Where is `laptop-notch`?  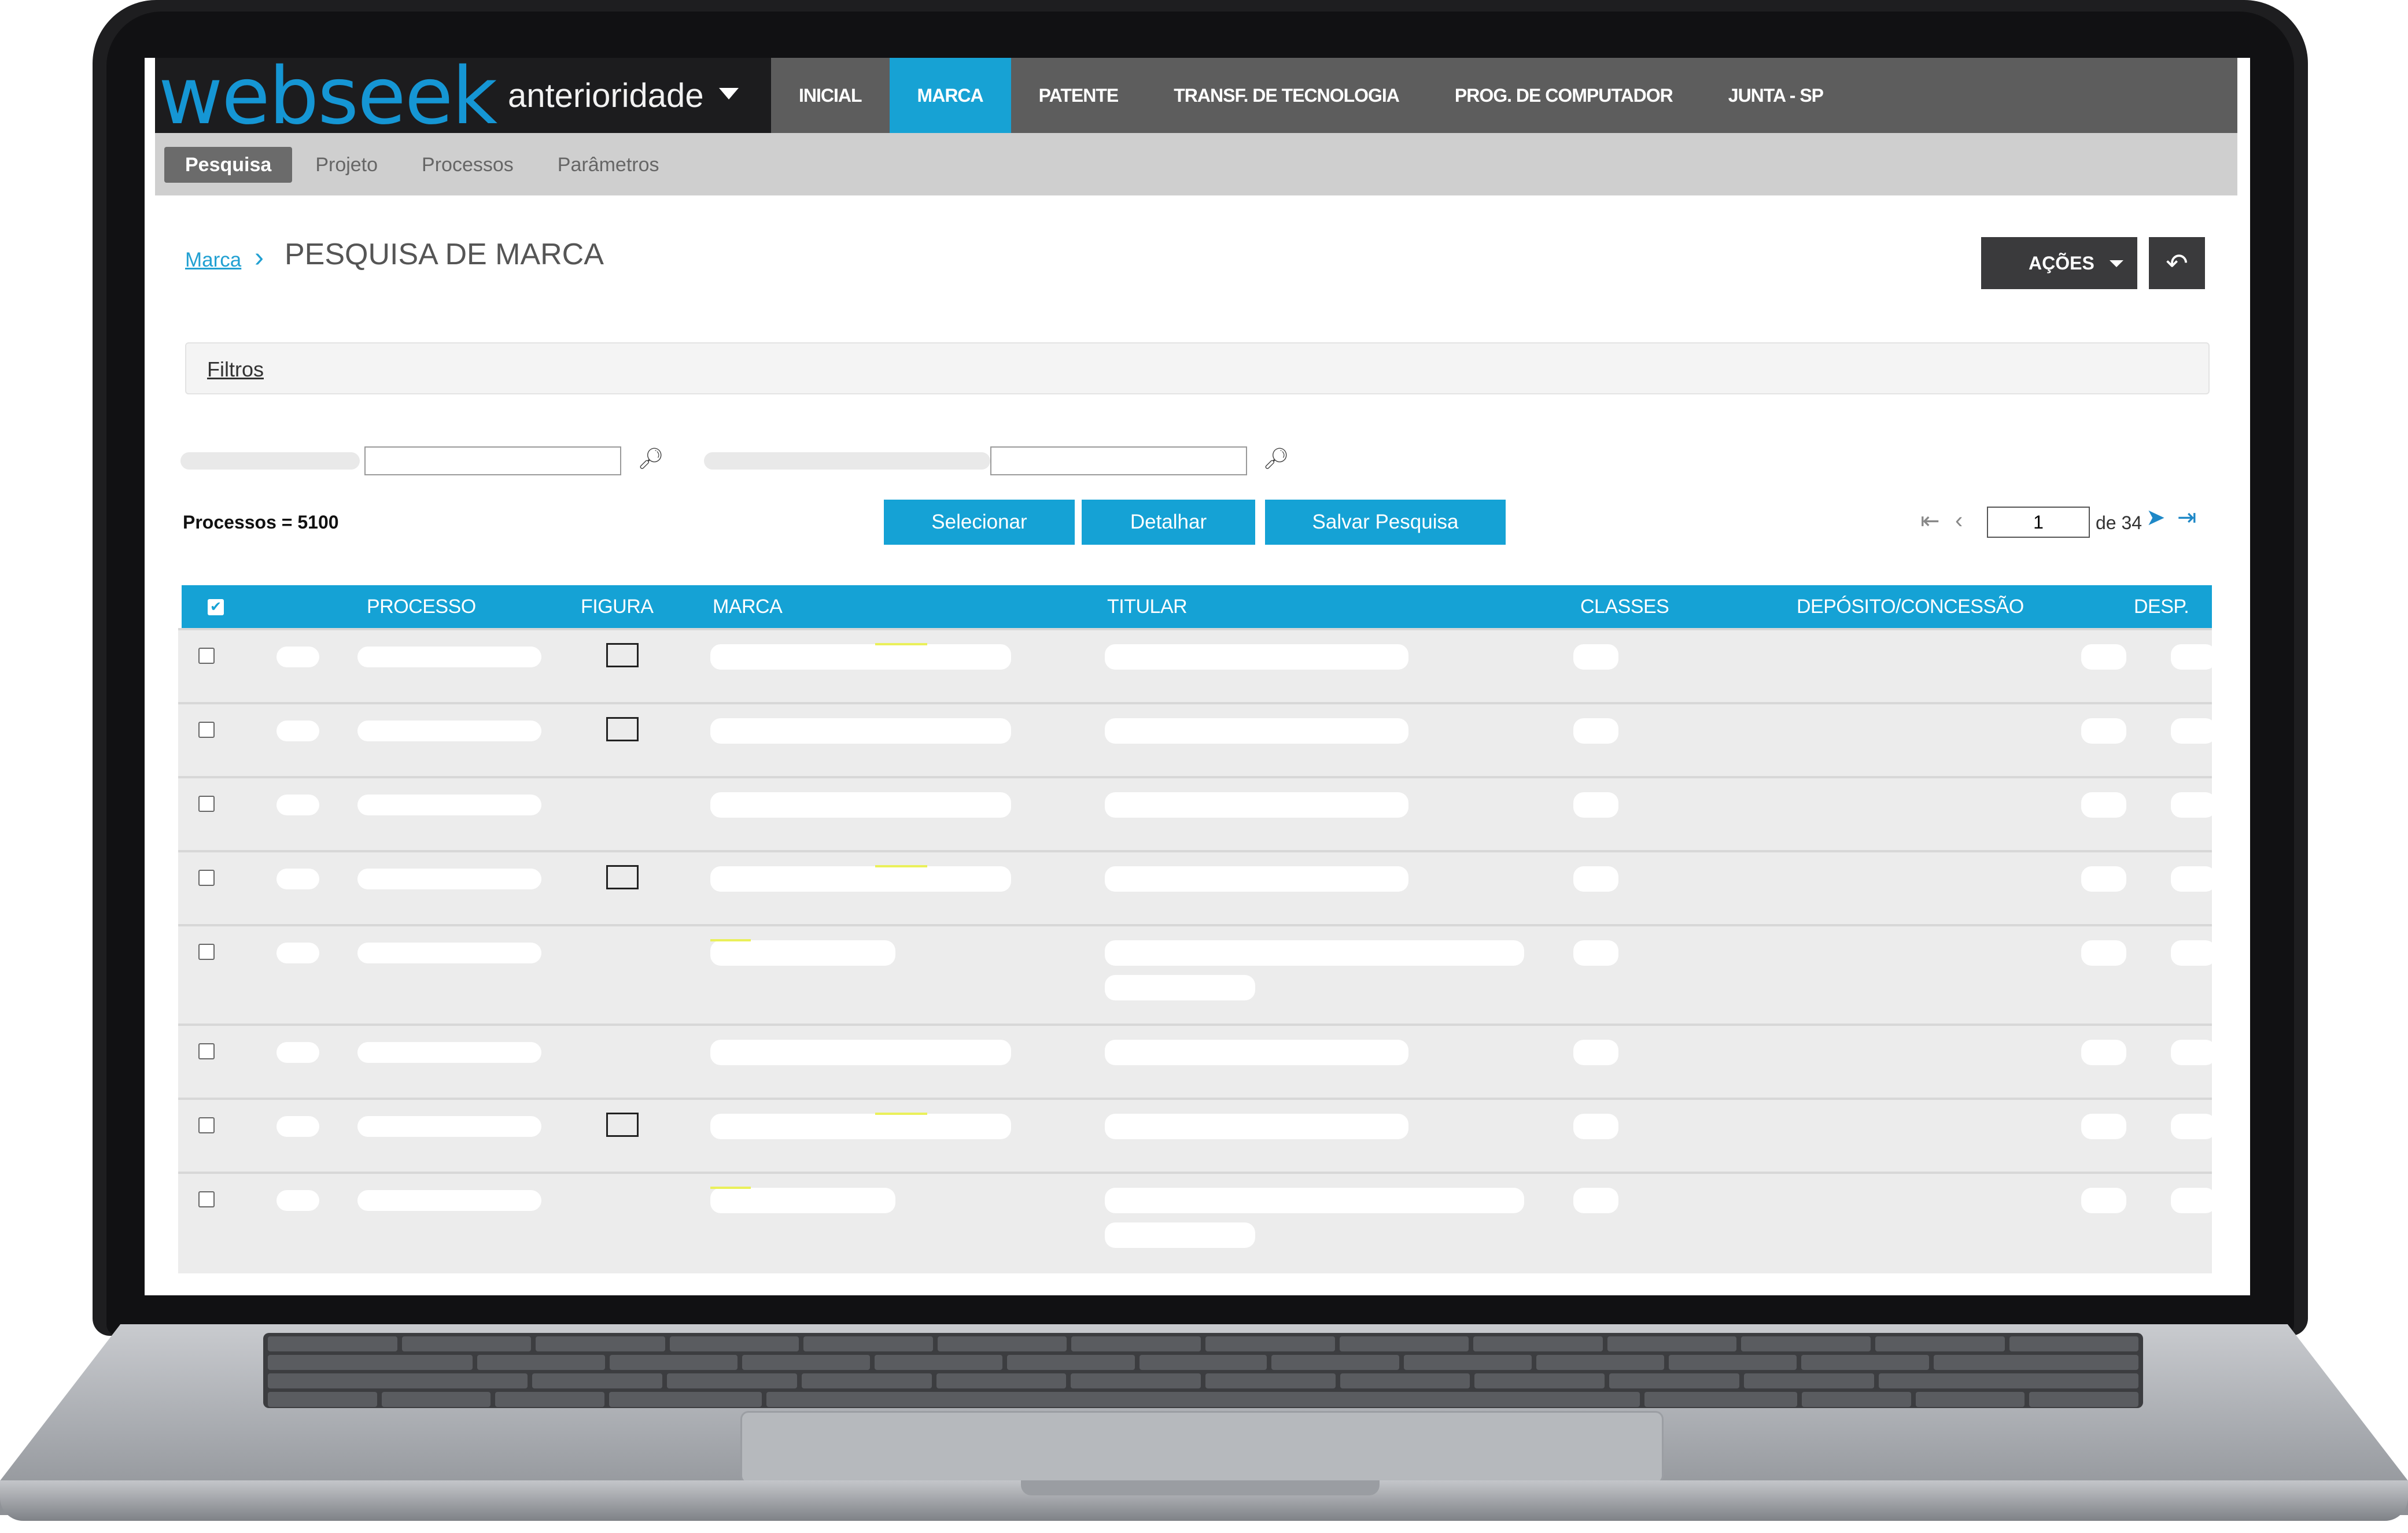 laptop-notch is located at coordinates (1200, 1487).